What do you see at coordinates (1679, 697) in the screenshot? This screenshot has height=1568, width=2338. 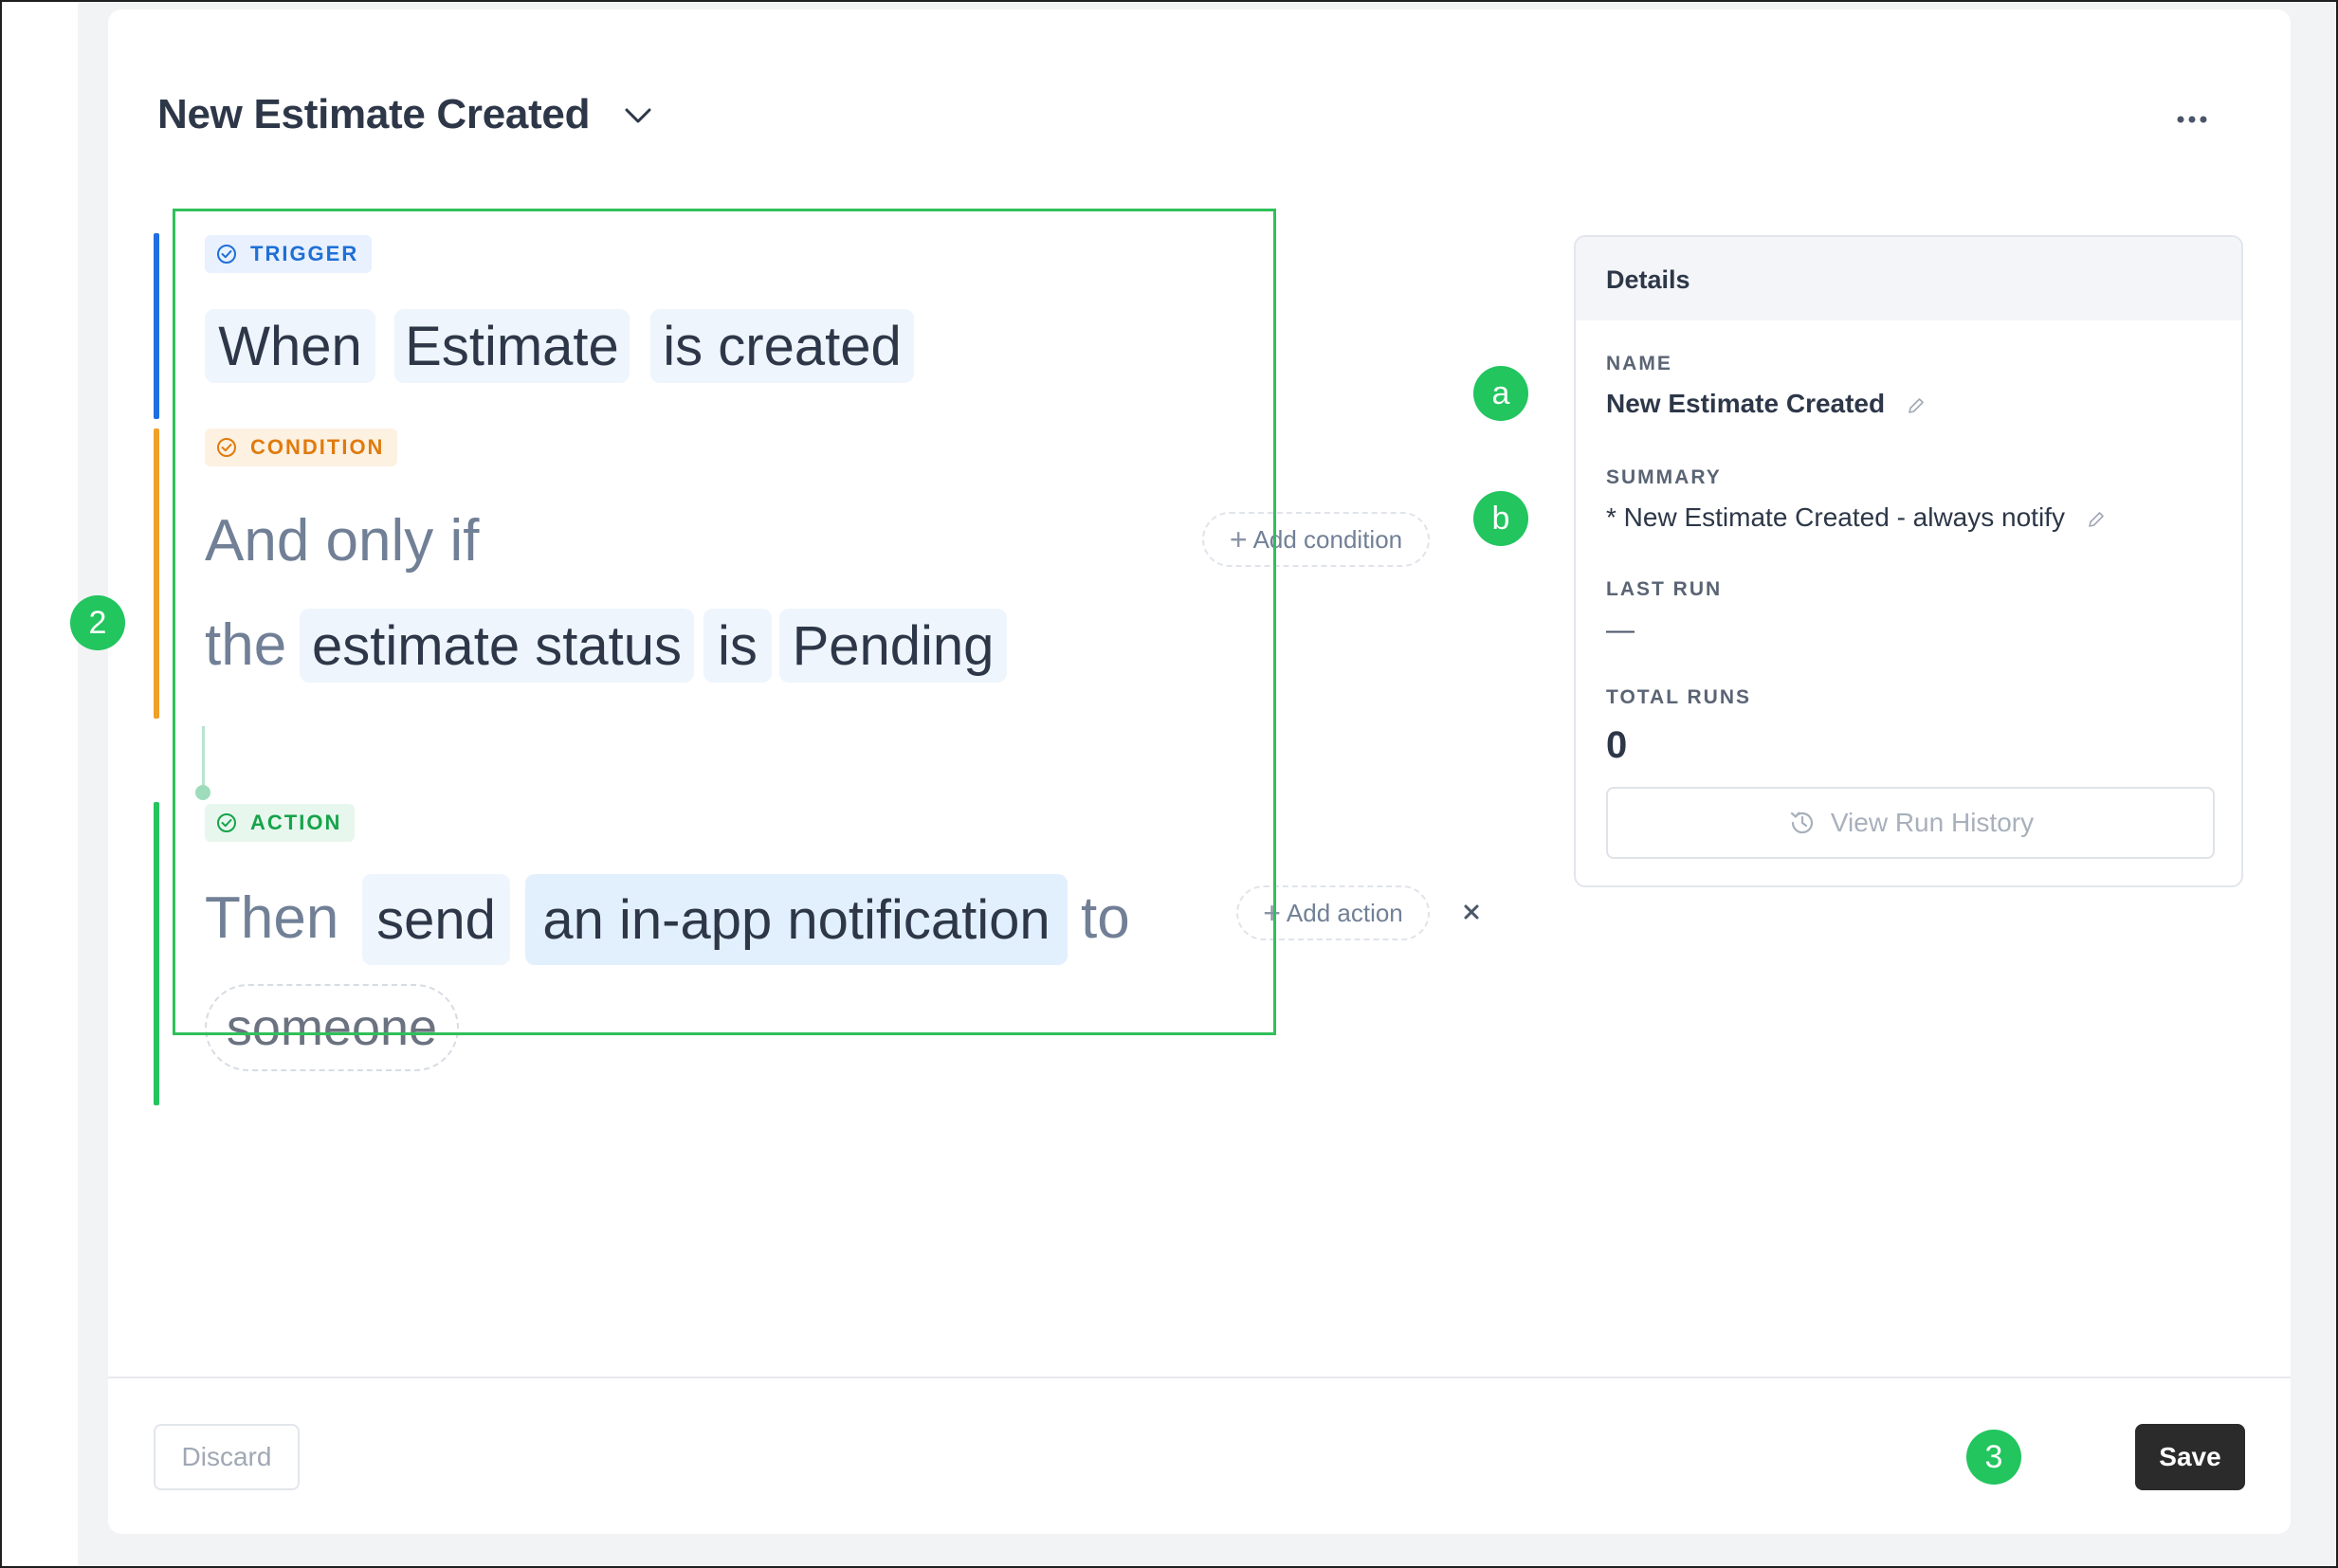 I see `total-runs-label: TOTAL RUNS` at bounding box center [1679, 697].